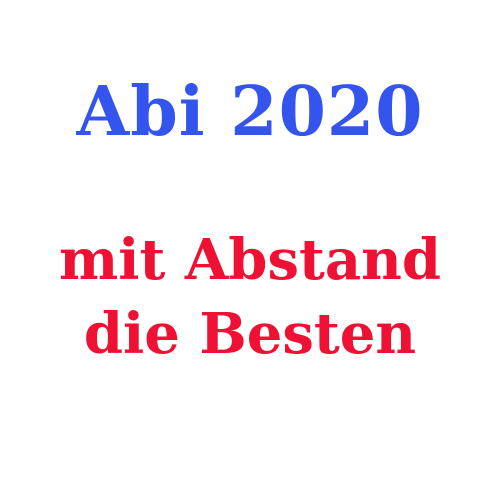  What do you see at coordinates (250, 260) in the screenshot?
I see `motto-line-1: mit Abstand` at bounding box center [250, 260].